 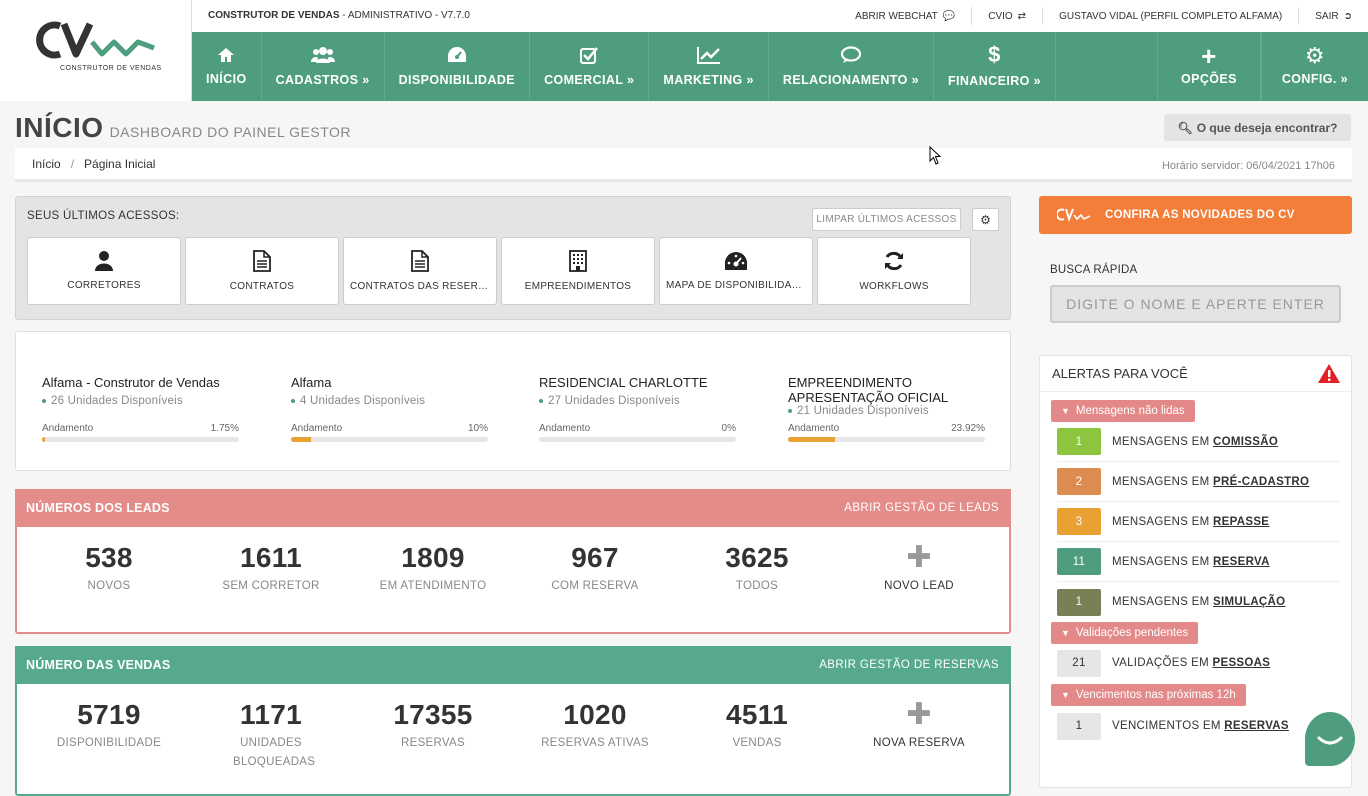 I want to click on nav-comercial: COMERCIAL », so click(x=590, y=66).